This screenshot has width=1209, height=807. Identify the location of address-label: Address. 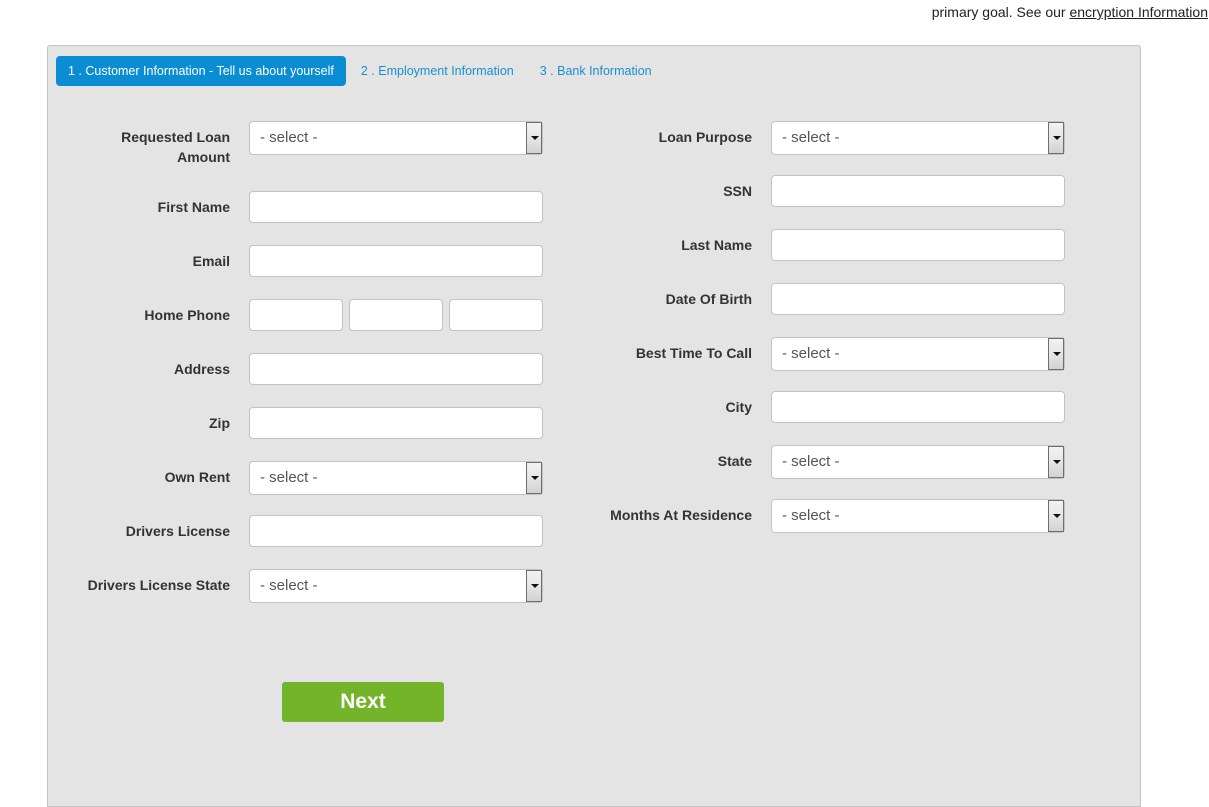
(201, 369).